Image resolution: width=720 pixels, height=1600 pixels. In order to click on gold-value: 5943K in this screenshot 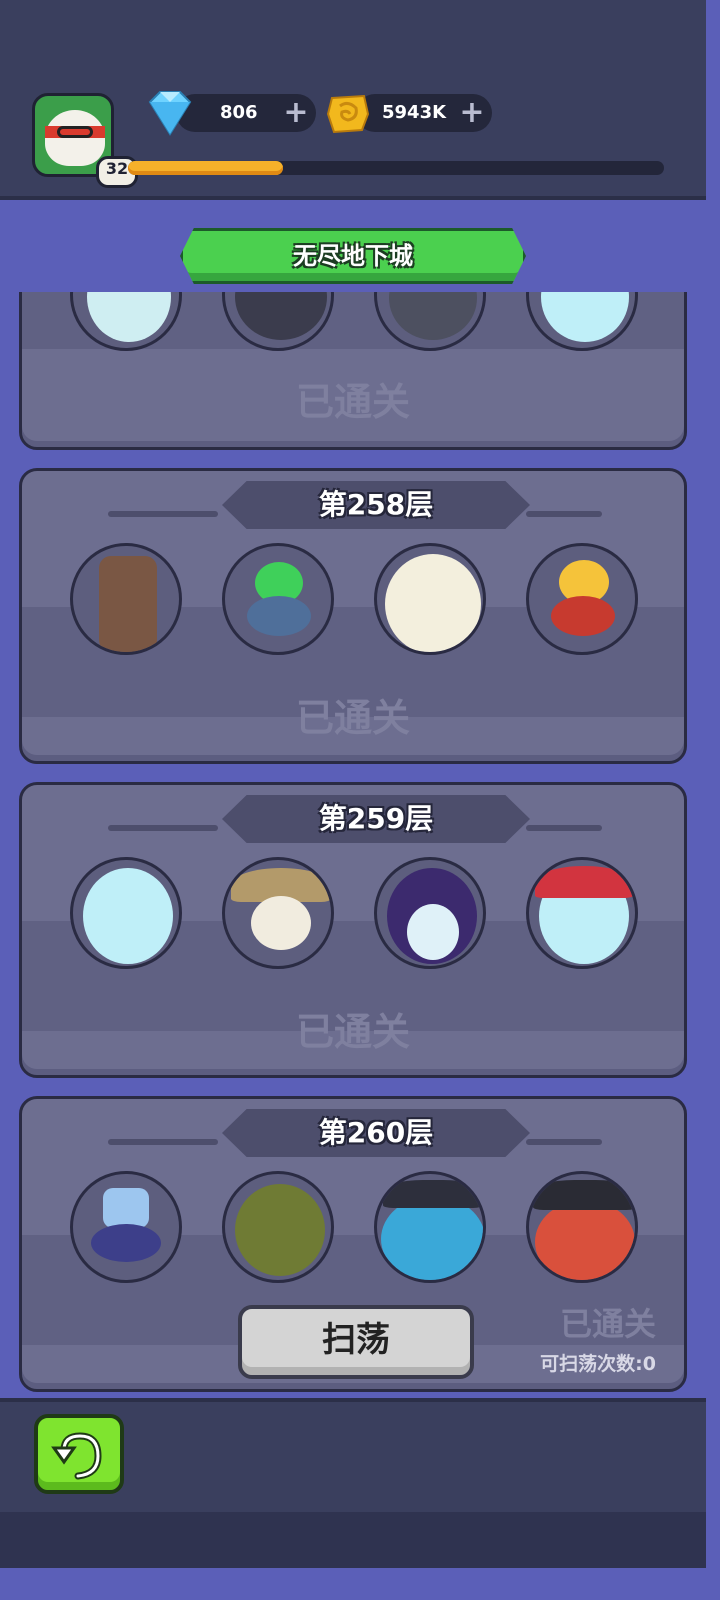, I will do `click(414, 112)`.